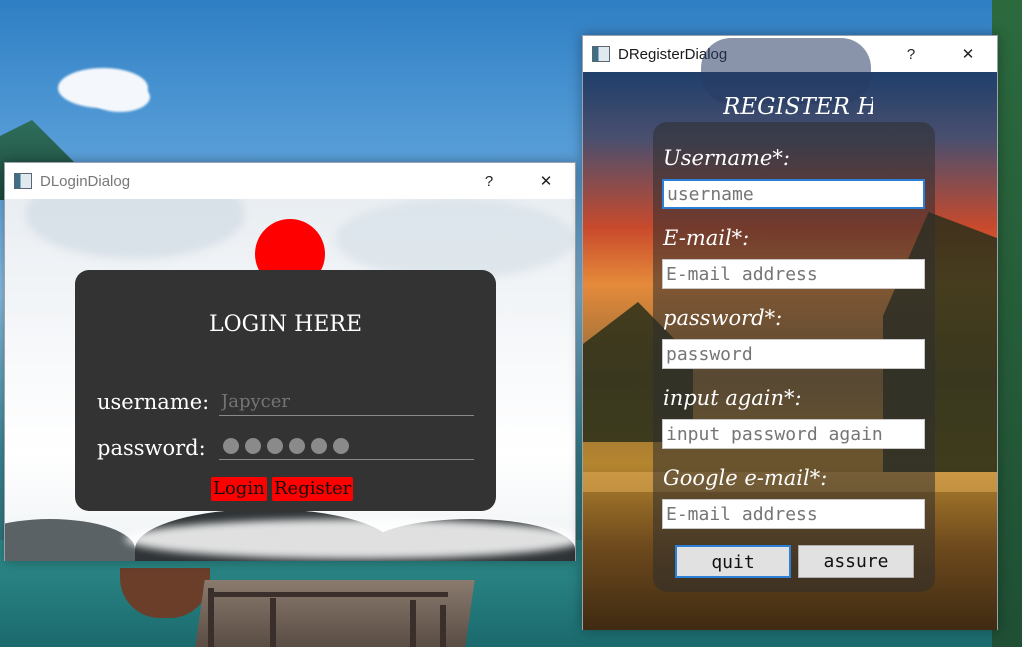  What do you see at coordinates (732, 398) in the screenshot?
I see `confirm-password-label: input again*:` at bounding box center [732, 398].